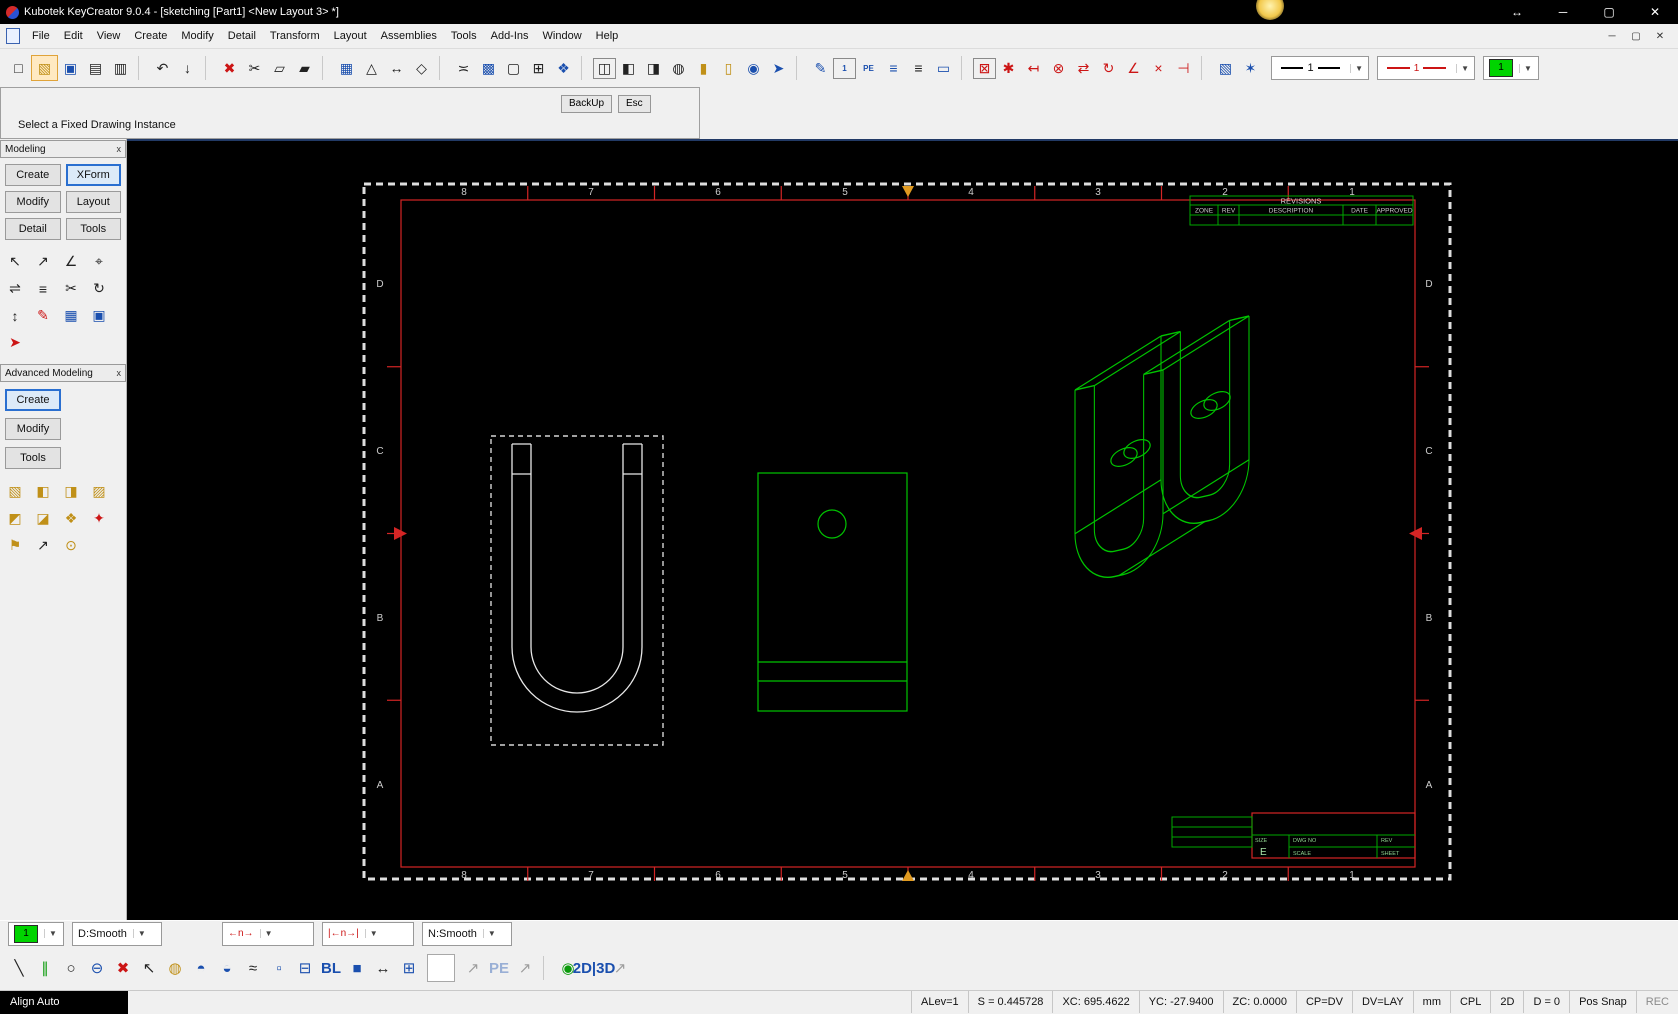 The height and width of the screenshot is (1014, 1678). I want to click on adv-sweep-icon: ◨, so click(71, 491).